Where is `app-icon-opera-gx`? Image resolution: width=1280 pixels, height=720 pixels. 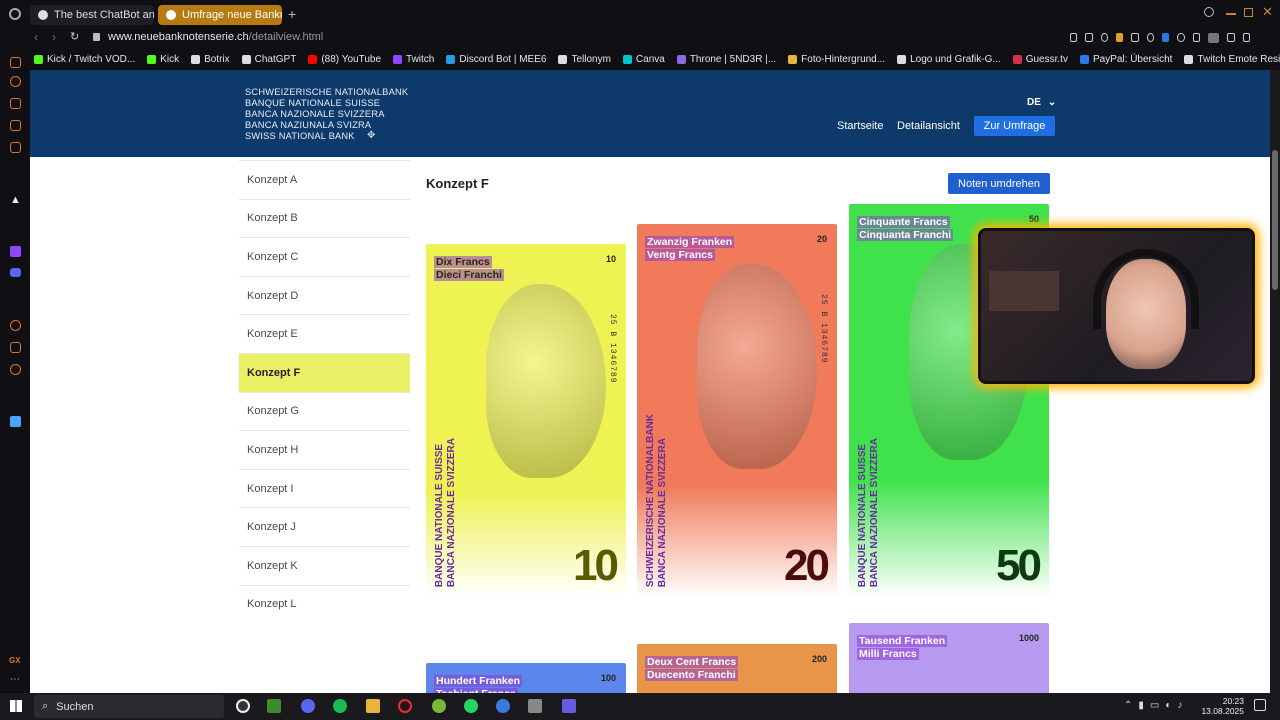
app-icon-opera-gx is located at coordinates (405, 706).